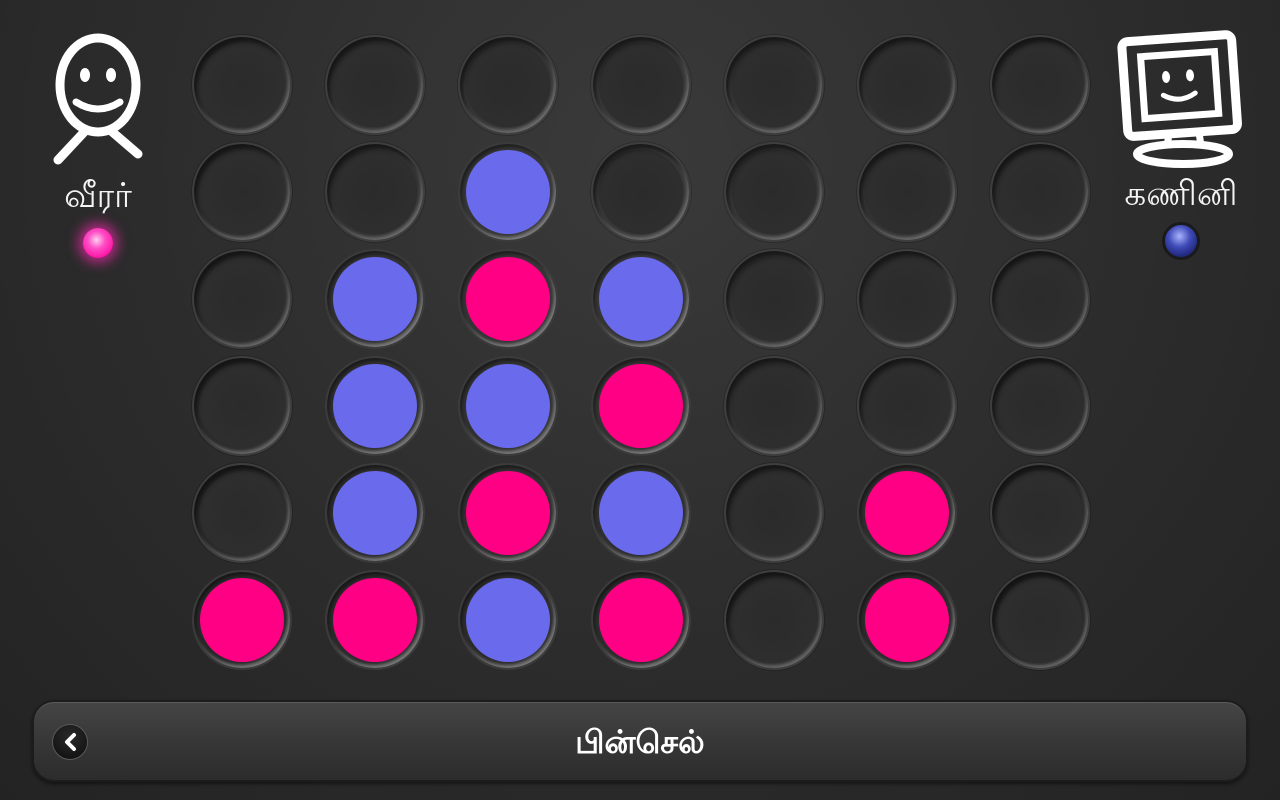 Image resolution: width=1280 pixels, height=800 pixels. What do you see at coordinates (1181, 241) in the screenshot?
I see `computer-turn-indicator` at bounding box center [1181, 241].